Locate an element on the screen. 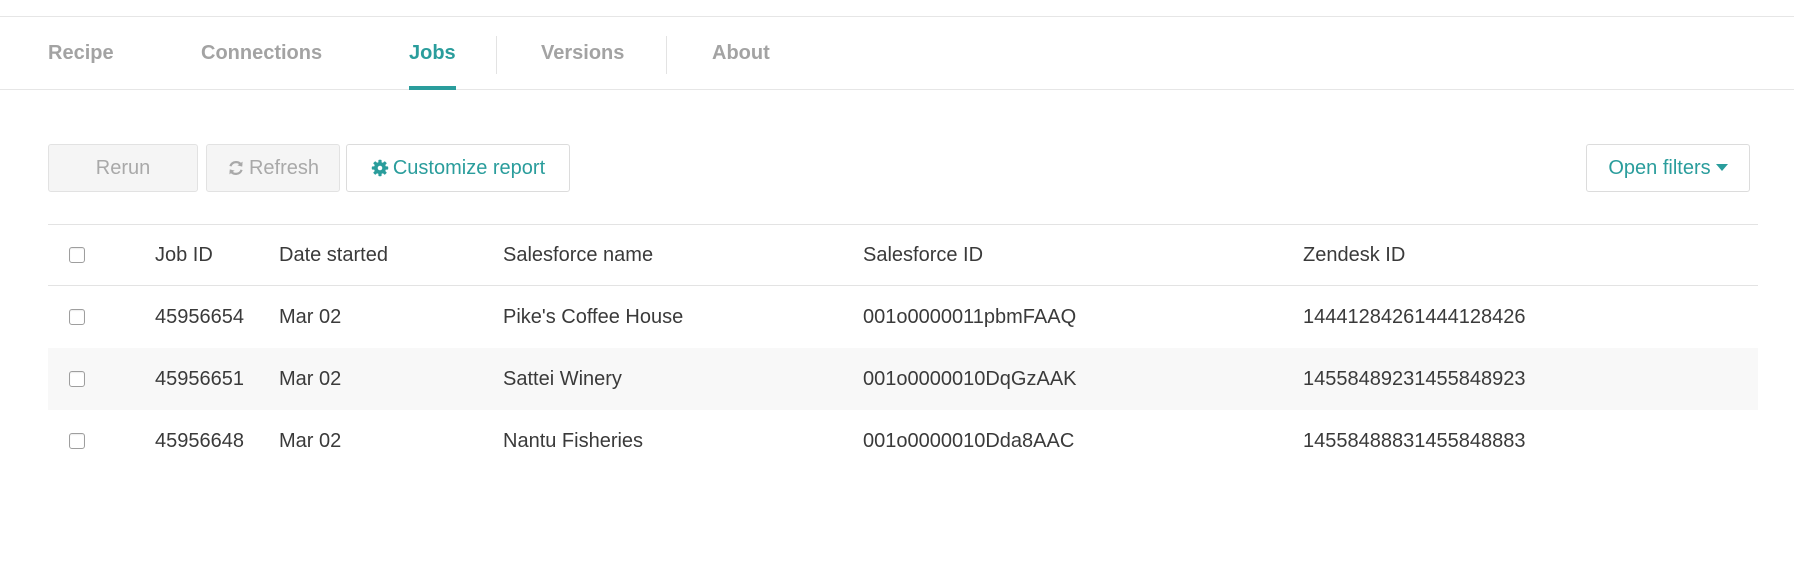 The height and width of the screenshot is (564, 1794). job-id-cell: 45956654 is located at coordinates (199, 316).